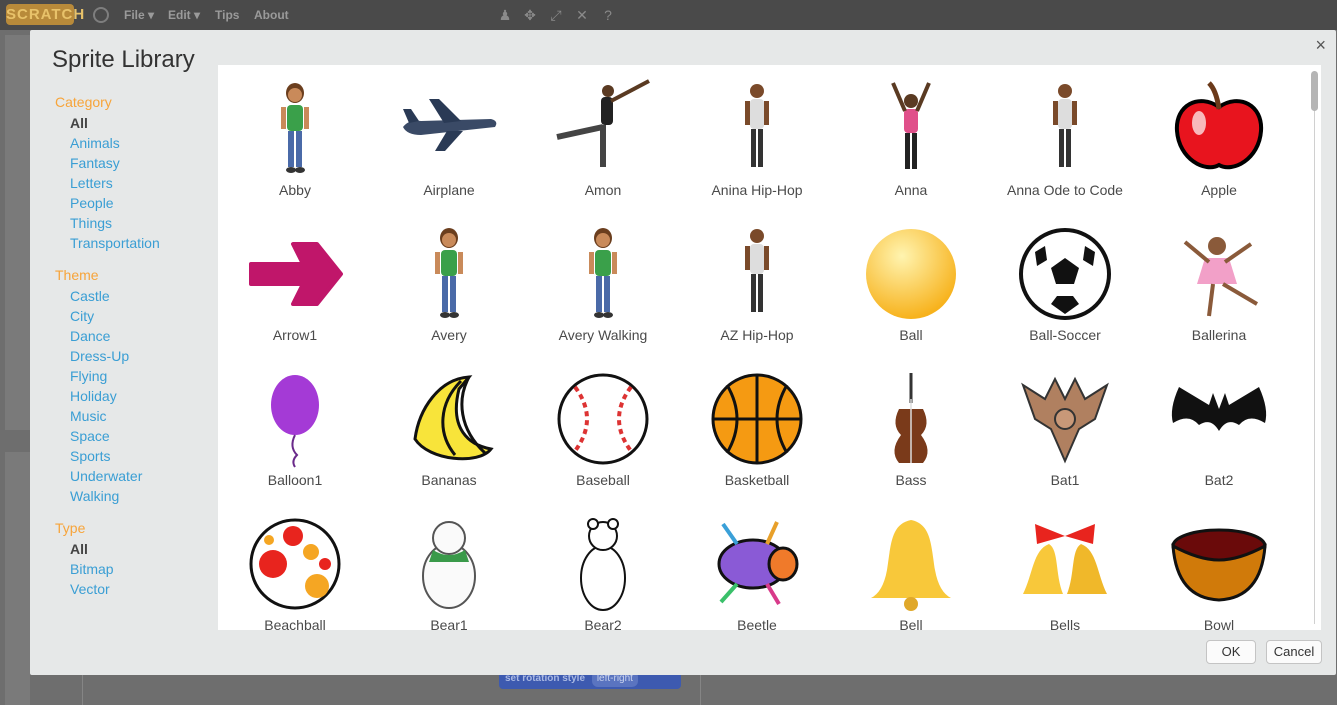  I want to click on sprite-tile: Bell, so click(911, 565).